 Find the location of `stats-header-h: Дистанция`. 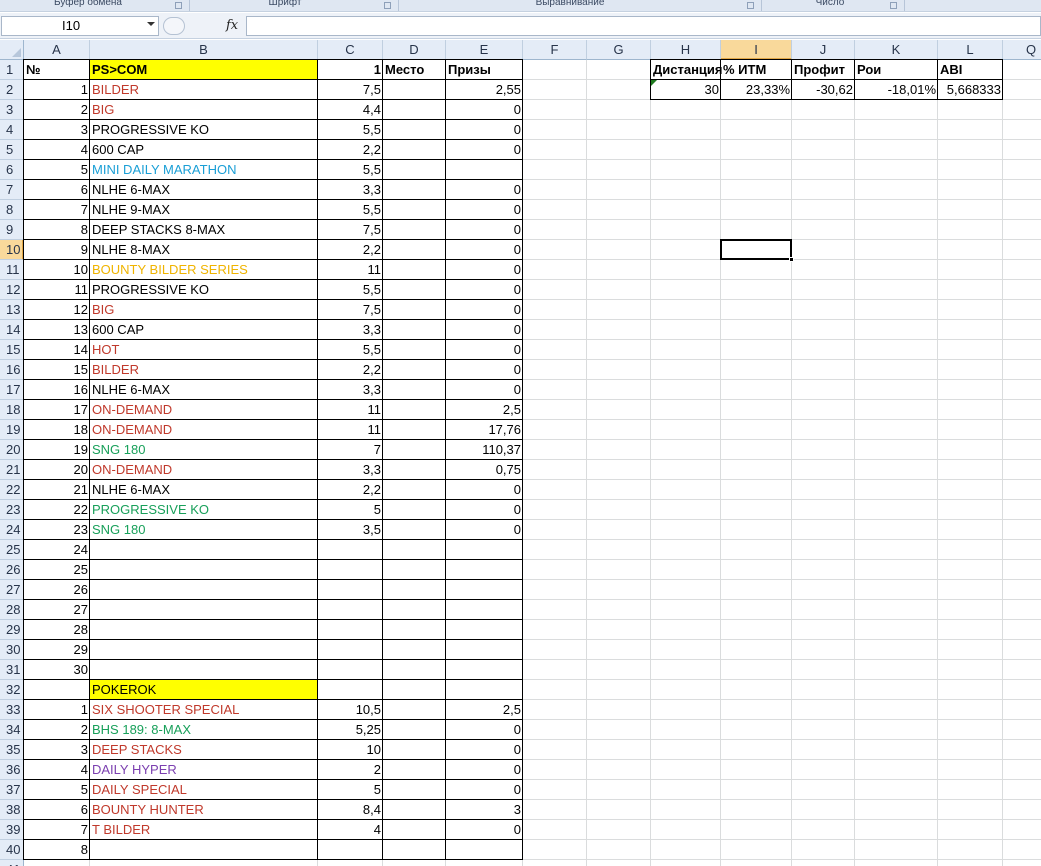

stats-header-h: Дистанция is located at coordinates (687, 70).